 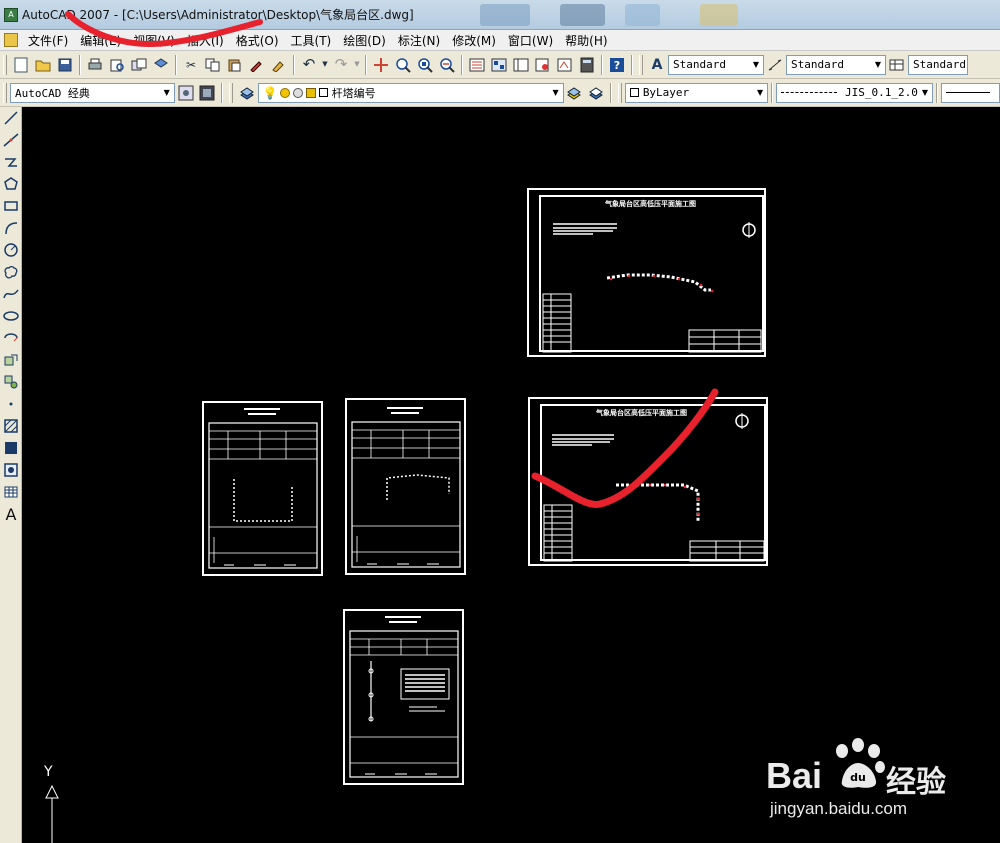 I want to click on menu-tools: 工具(T), so click(x=311, y=40).